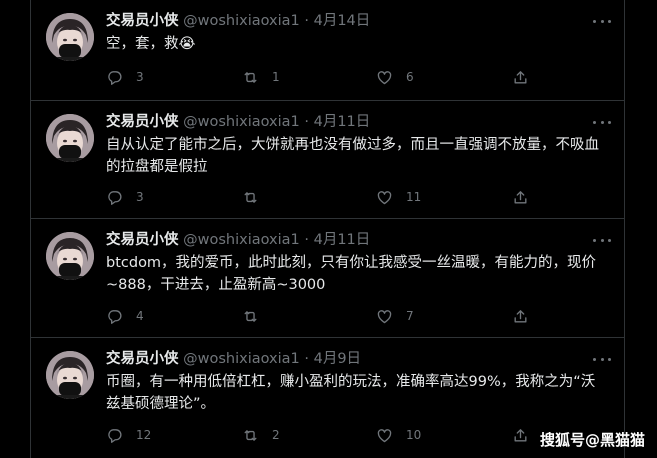 This screenshot has width=657, height=458. Describe the element at coordinates (140, 316) in the screenshot. I see `reply-count: 4` at that location.